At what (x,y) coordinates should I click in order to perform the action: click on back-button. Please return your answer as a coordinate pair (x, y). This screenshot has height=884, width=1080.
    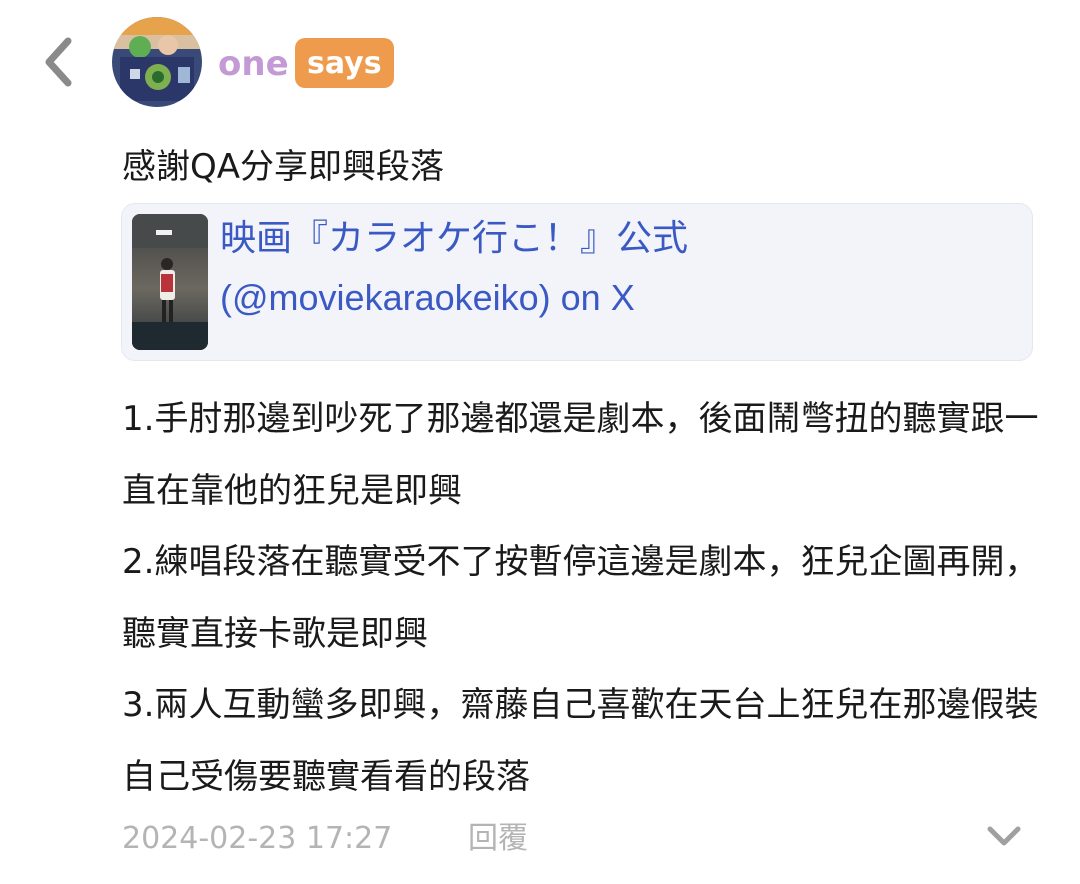
    Looking at the image, I should click on (58, 62).